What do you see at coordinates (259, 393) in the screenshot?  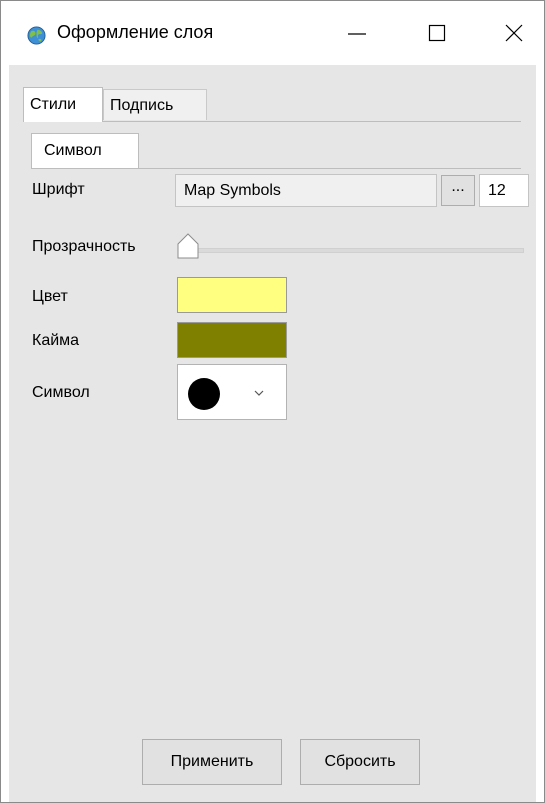 I see `chevron-down-icon` at bounding box center [259, 393].